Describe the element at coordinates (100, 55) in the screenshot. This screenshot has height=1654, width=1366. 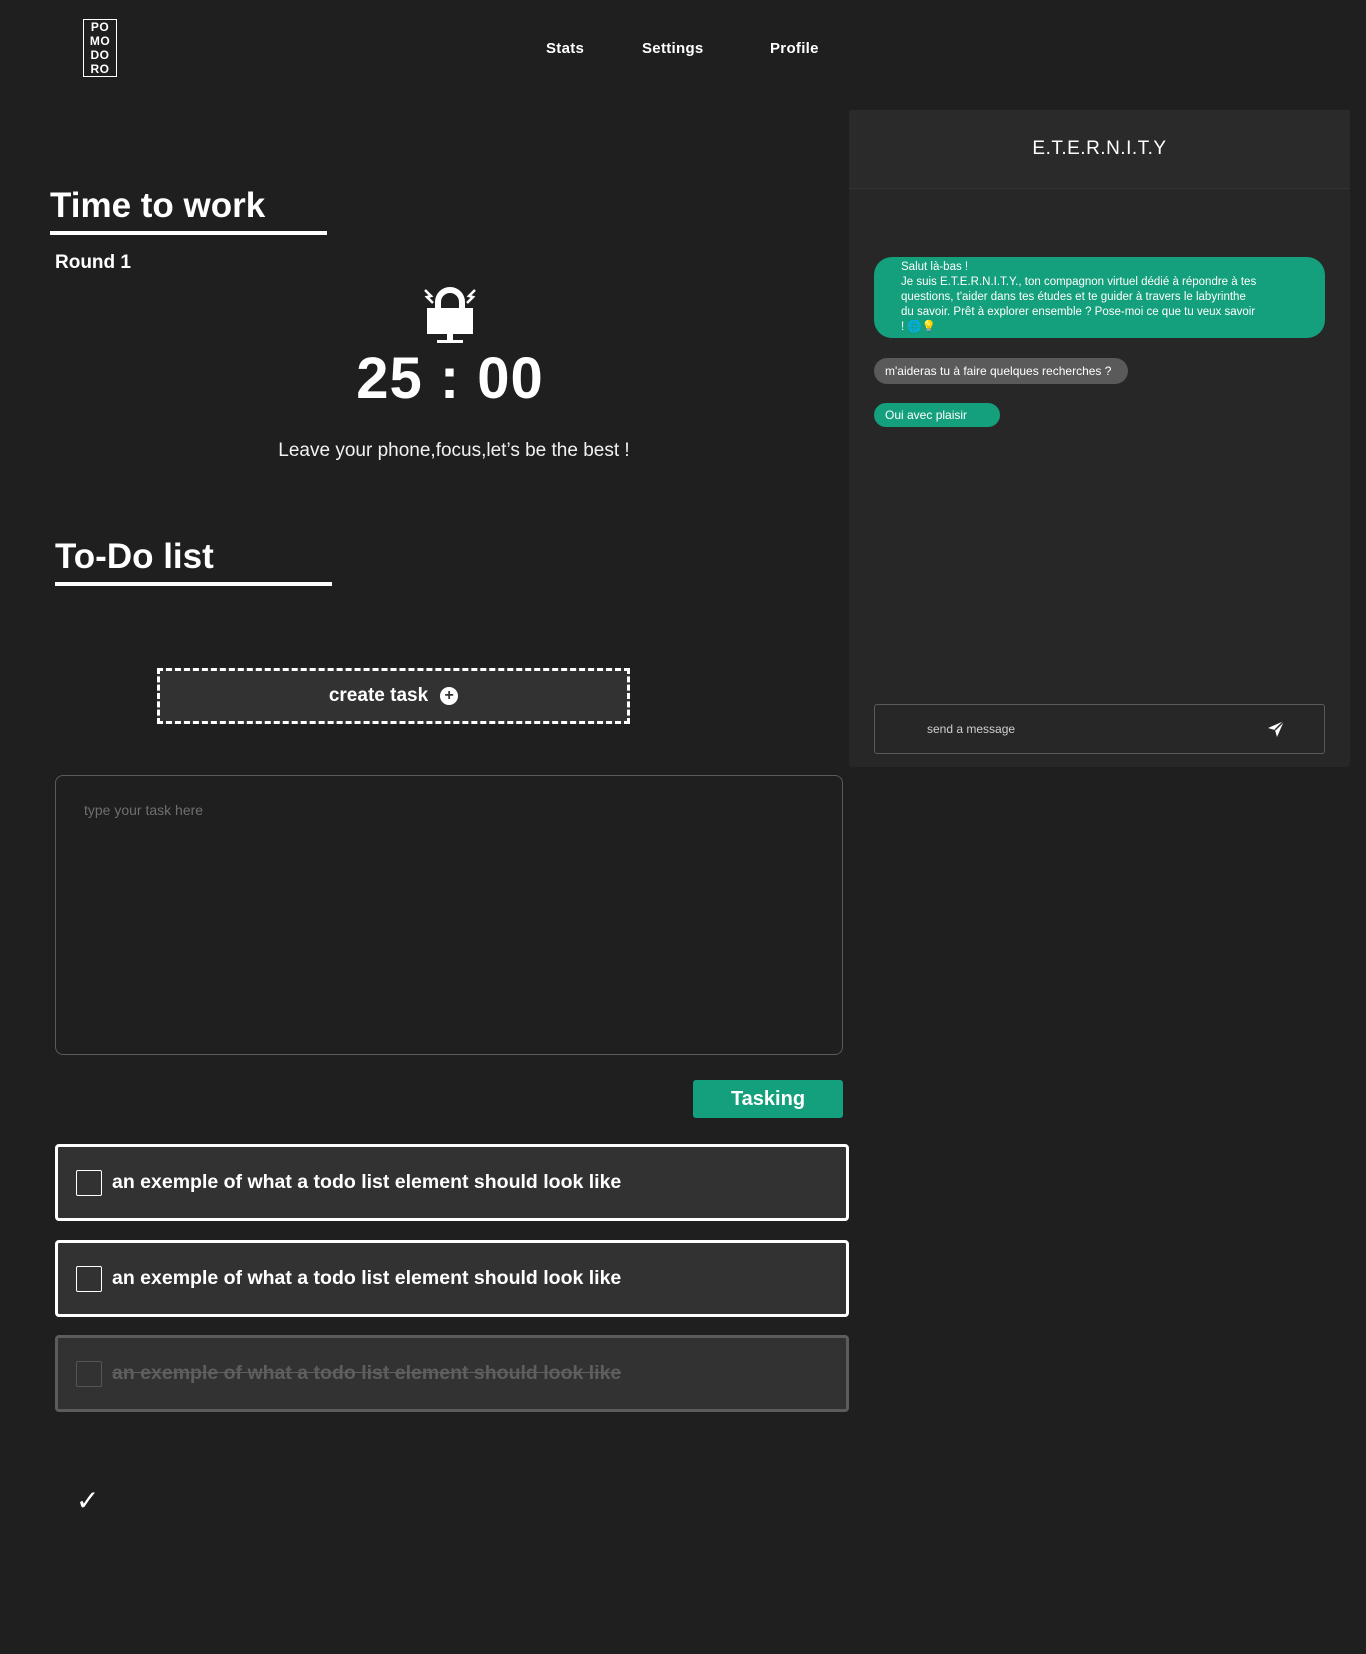
I see `logo-line: DO` at that location.